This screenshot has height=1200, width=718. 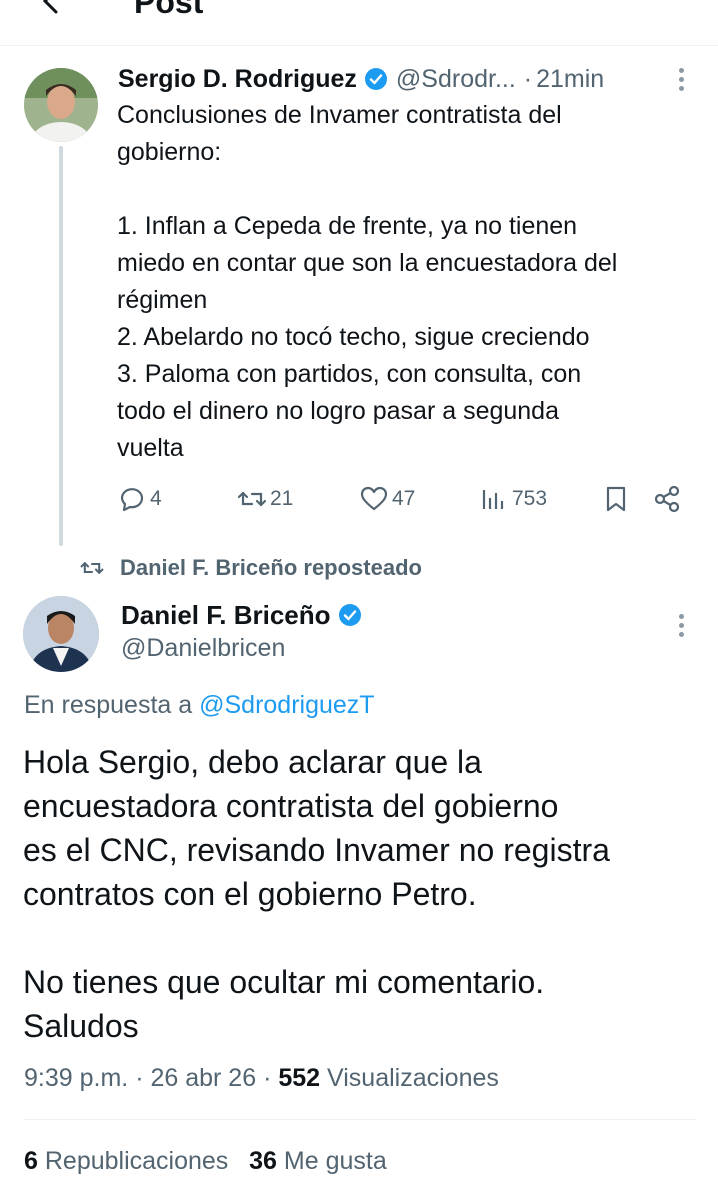 I want to click on text-line: vuelta, so click(x=150, y=448).